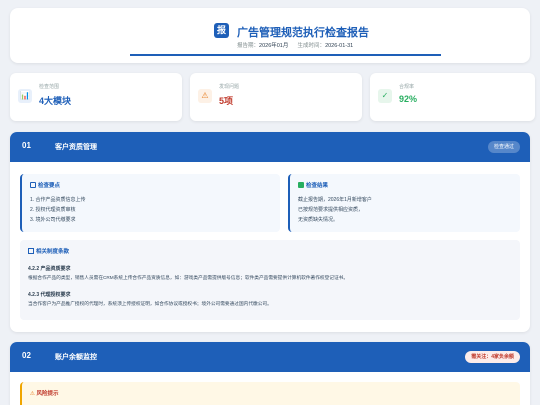 Image resolution: width=540 pixels, height=405 pixels. What do you see at coordinates (311, 46) in the screenshot?
I see `generated-label: 生成时间：` at bounding box center [311, 46].